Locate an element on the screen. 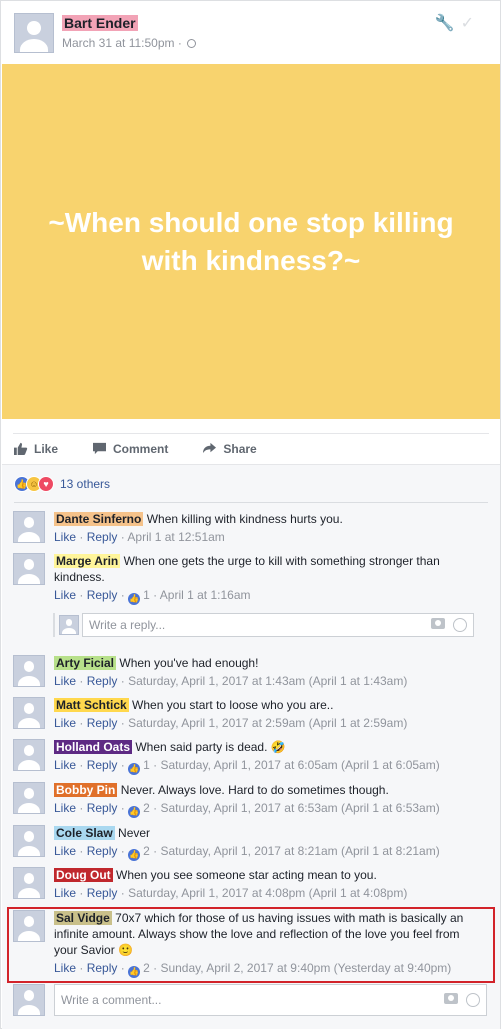 The width and height of the screenshot is (501, 1029). comment-text: When you start to loose who you are.. is located at coordinates (233, 705).